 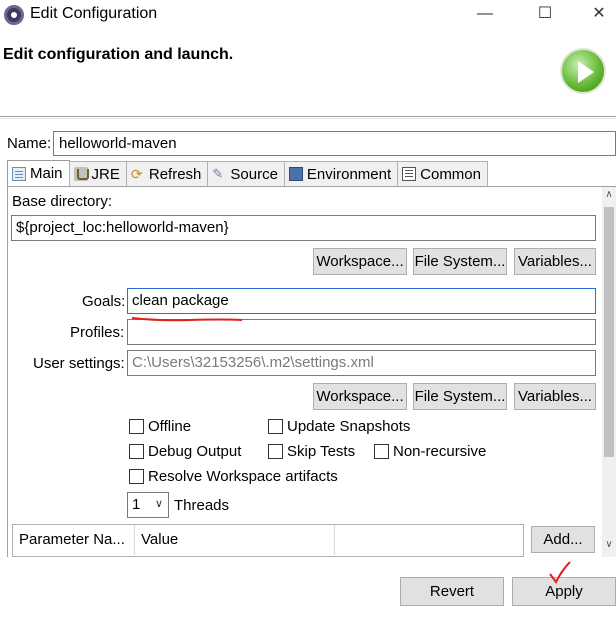 I want to click on threads-label: Threads, so click(x=202, y=505).